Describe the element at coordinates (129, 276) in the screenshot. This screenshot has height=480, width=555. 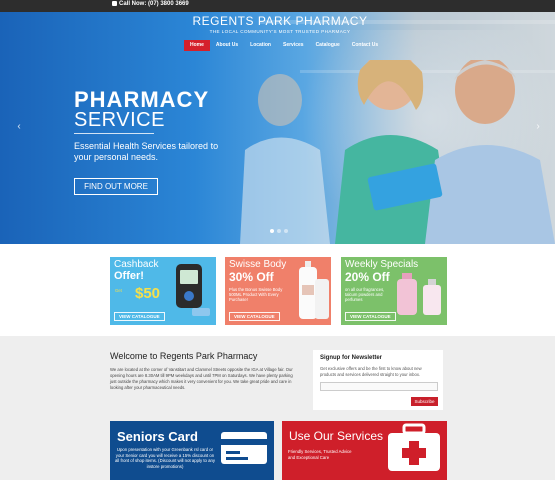
I see `promo-headline: Offer!` at that location.